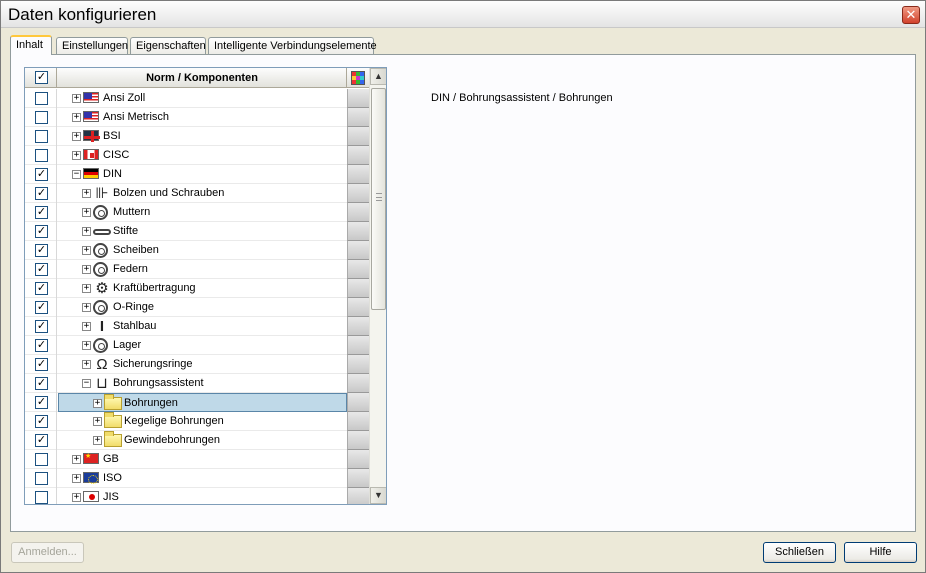 The width and height of the screenshot is (926, 573). Describe the element at coordinates (202, 174) in the screenshot. I see `row-label-cell: − DIN` at that location.